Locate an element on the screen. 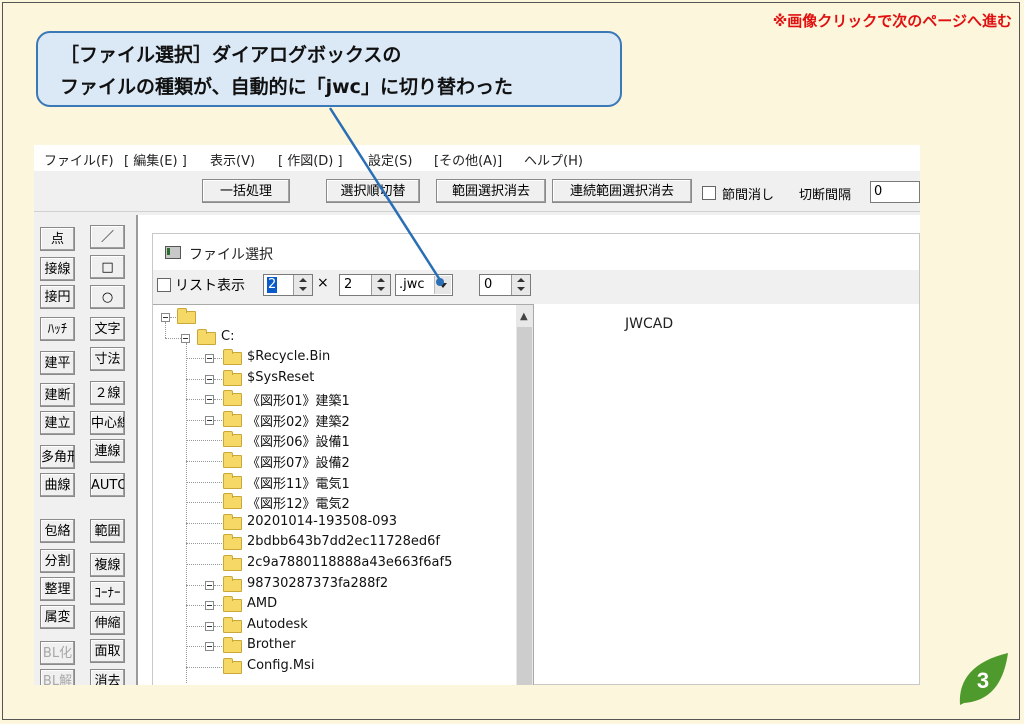  tool-button-col1-3: ﾊｯﾁ is located at coordinates (57, 329).